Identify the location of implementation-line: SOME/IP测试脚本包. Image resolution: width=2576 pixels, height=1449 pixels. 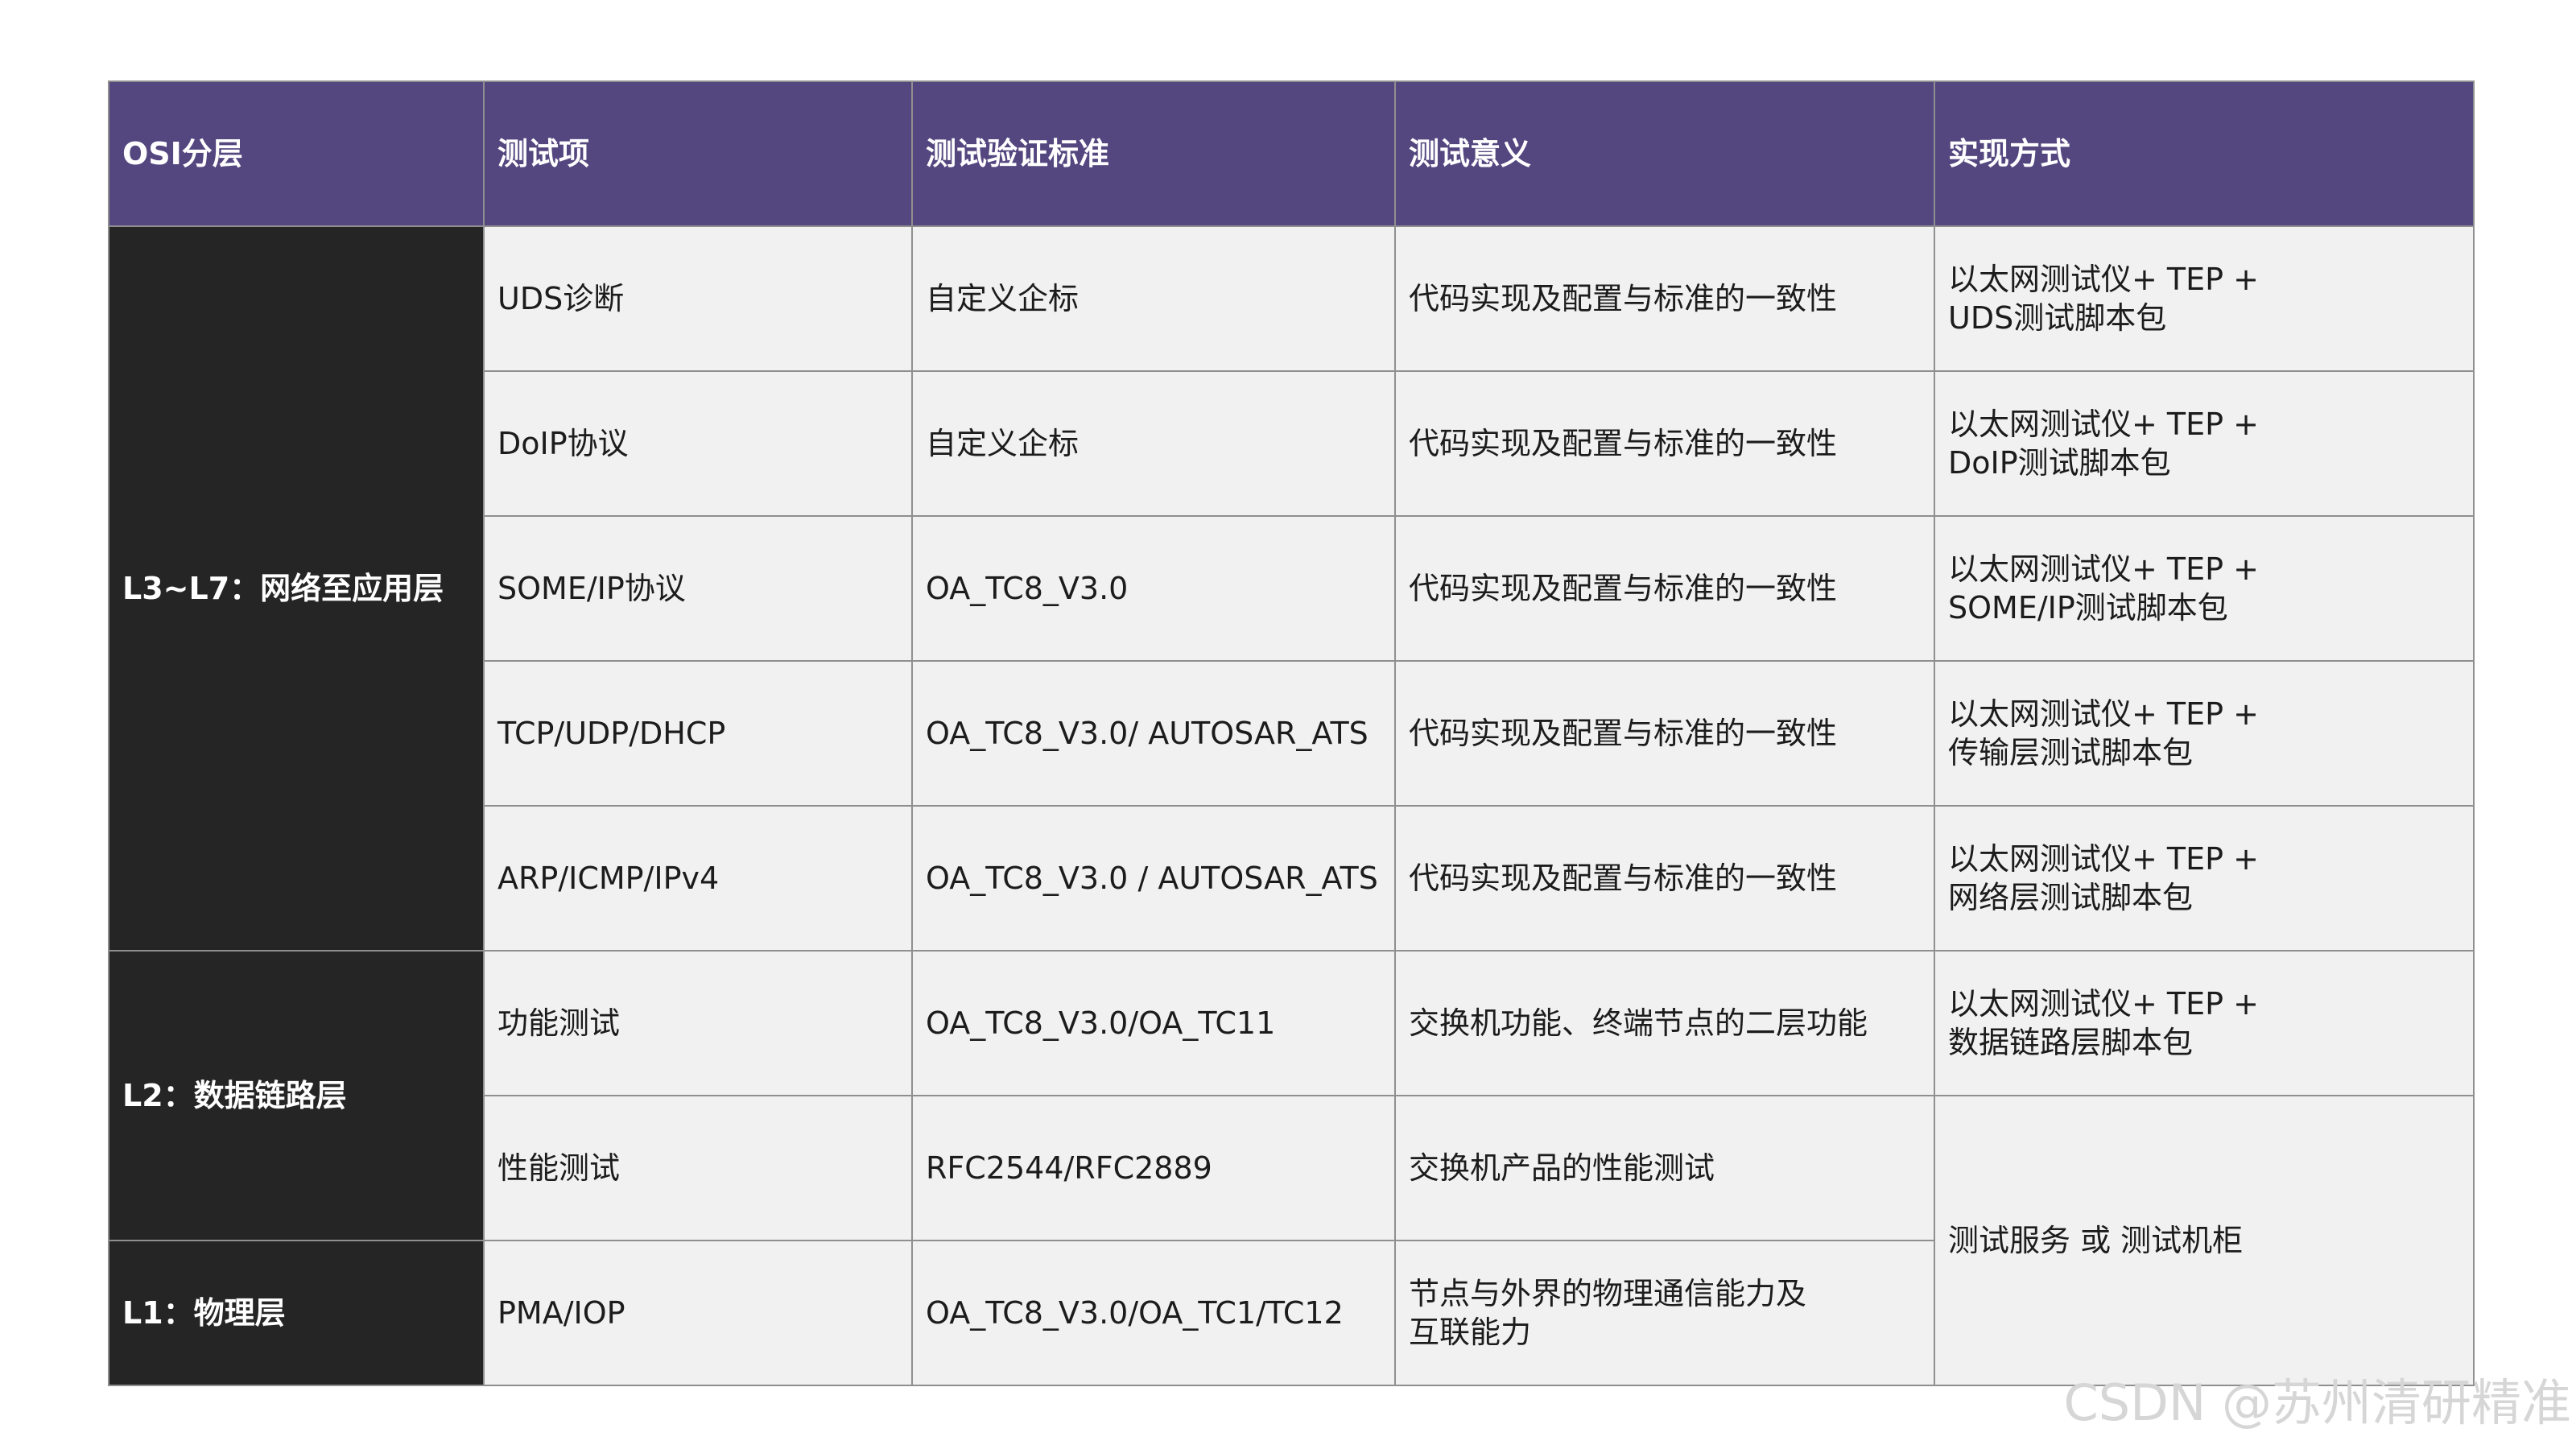
(2088, 607).